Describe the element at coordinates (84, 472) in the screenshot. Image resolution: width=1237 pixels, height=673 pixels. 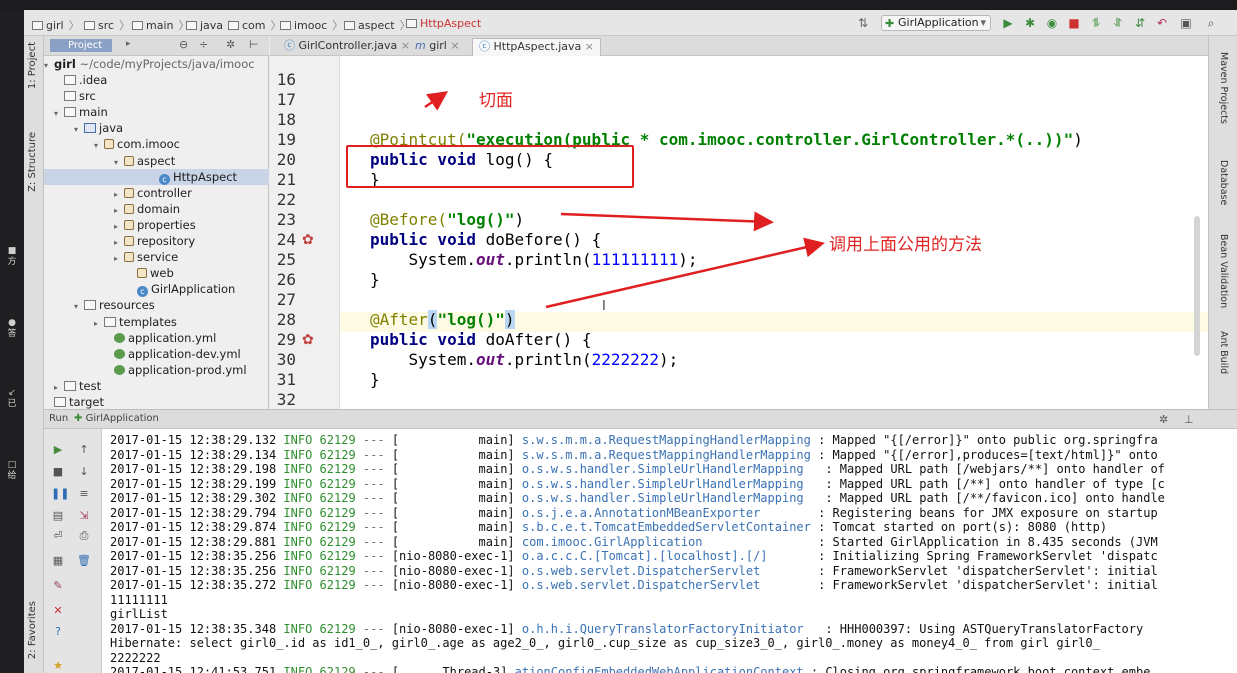
I see `down-arrow-icon: ↓` at that location.